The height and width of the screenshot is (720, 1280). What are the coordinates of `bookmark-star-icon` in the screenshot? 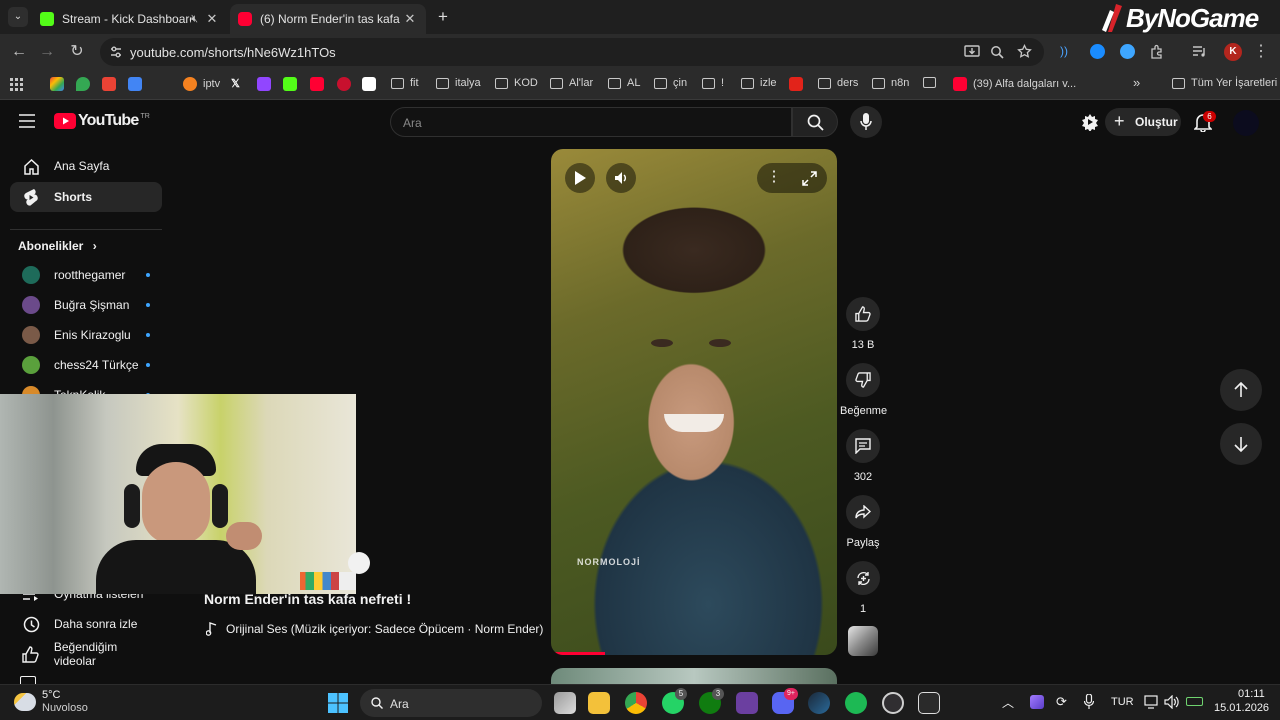 It's located at (1024, 51).